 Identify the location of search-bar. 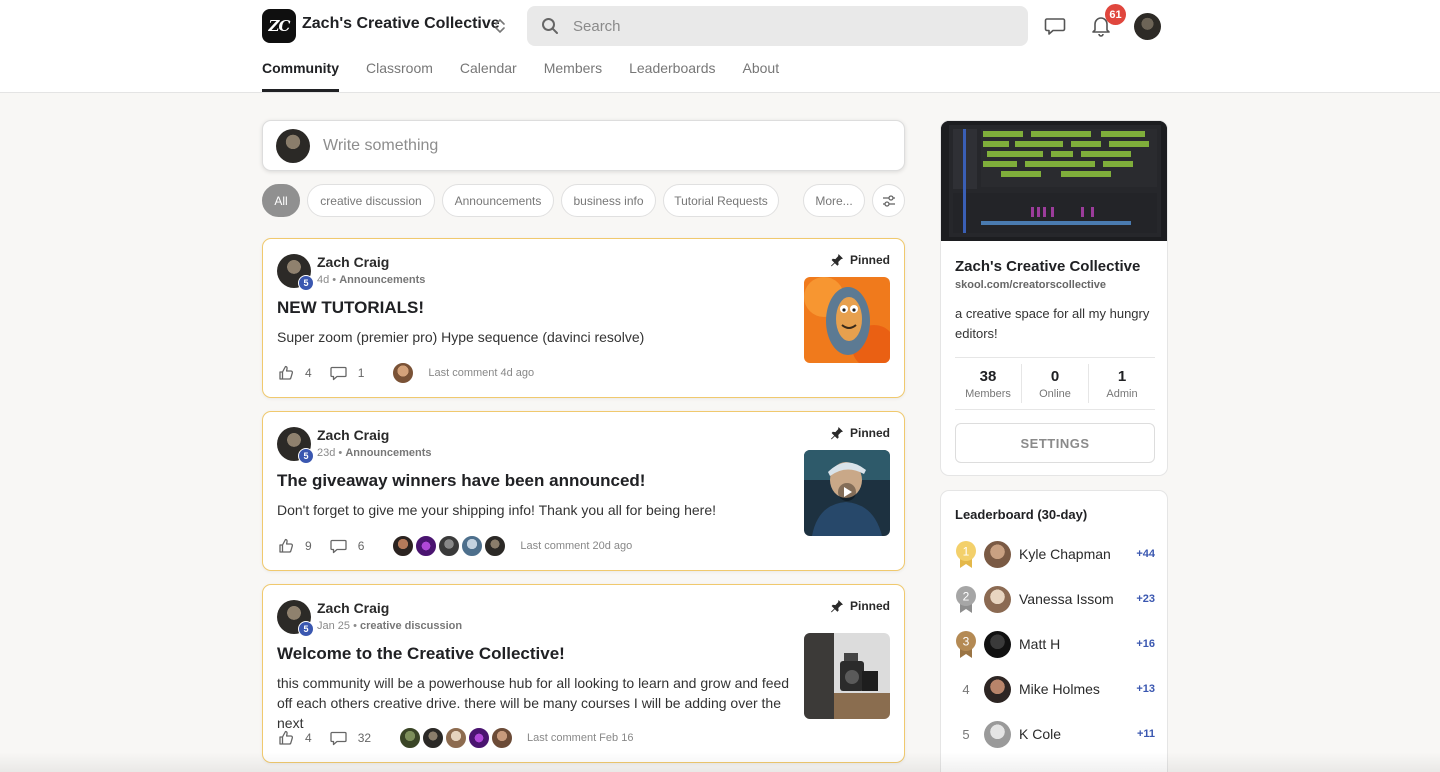
(777, 26).